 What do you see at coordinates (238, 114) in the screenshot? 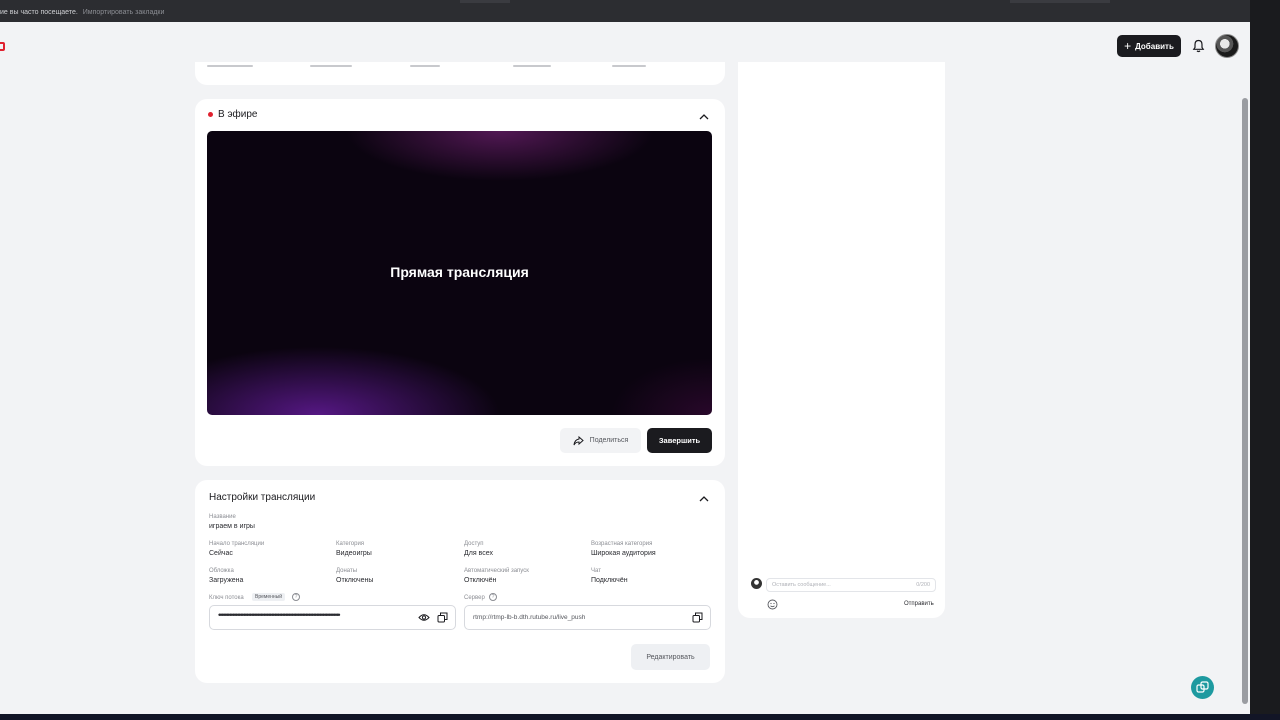
I see `live-title: В эфире` at bounding box center [238, 114].